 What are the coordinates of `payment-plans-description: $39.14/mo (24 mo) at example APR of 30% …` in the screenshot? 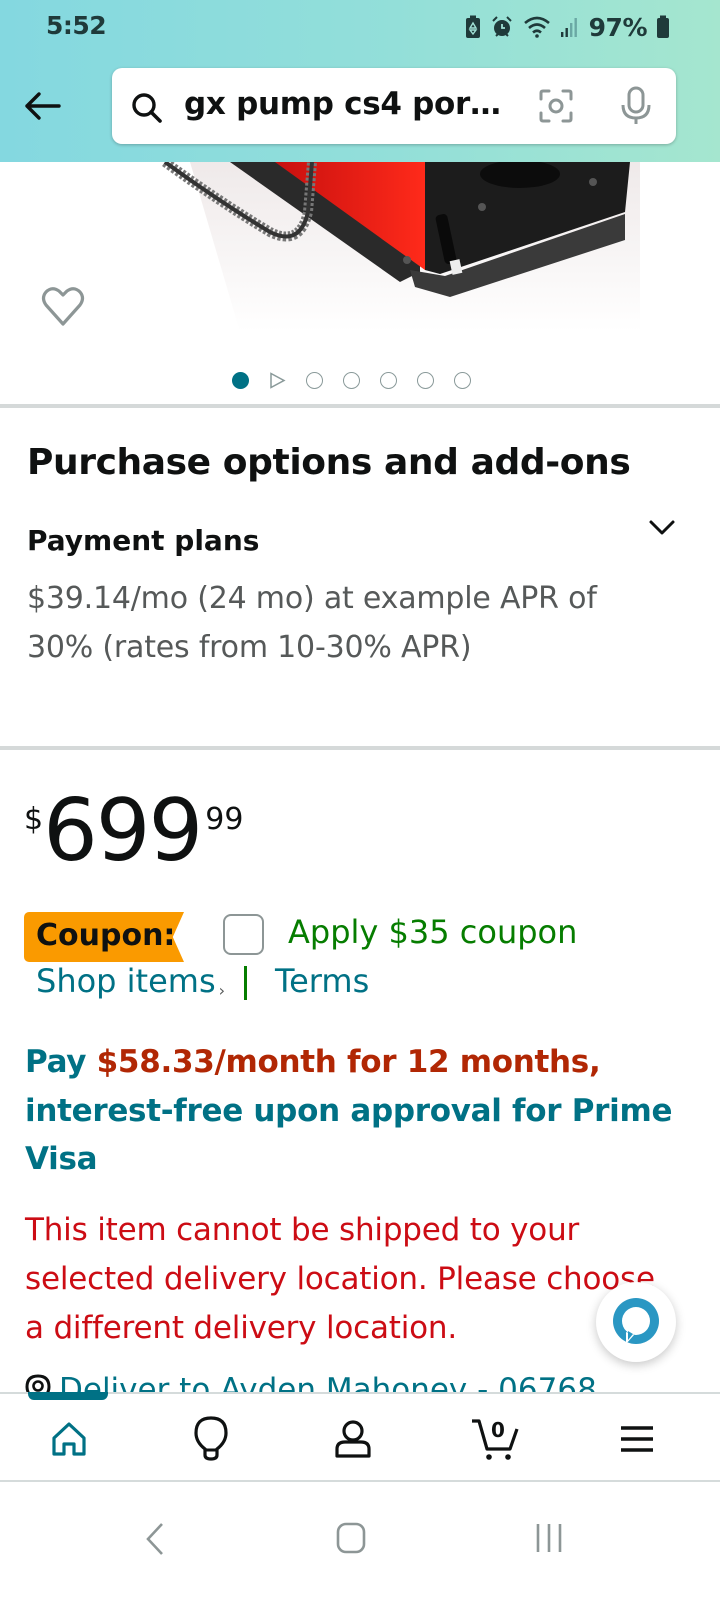 It's located at (312, 623).